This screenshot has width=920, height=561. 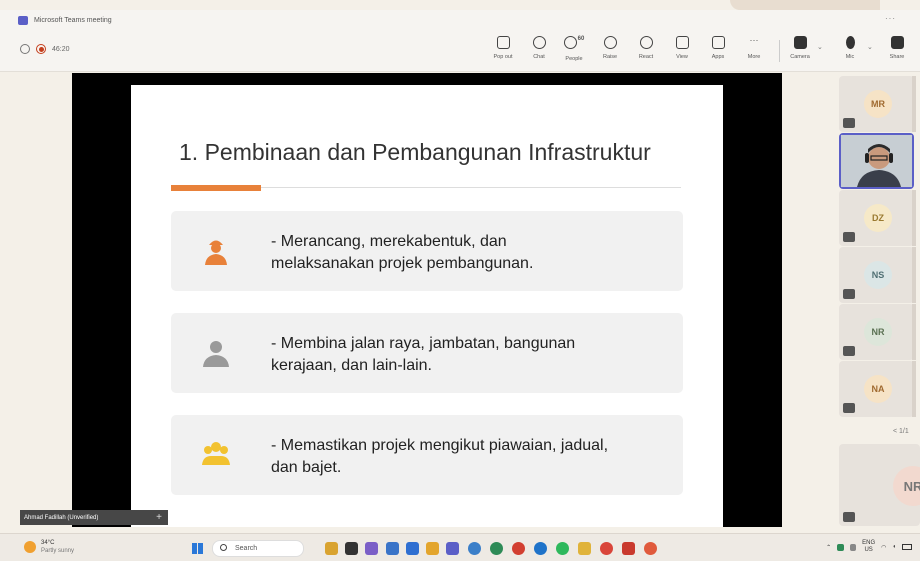 What do you see at coordinates (805, 5) in the screenshot?
I see `photo-edge` at bounding box center [805, 5].